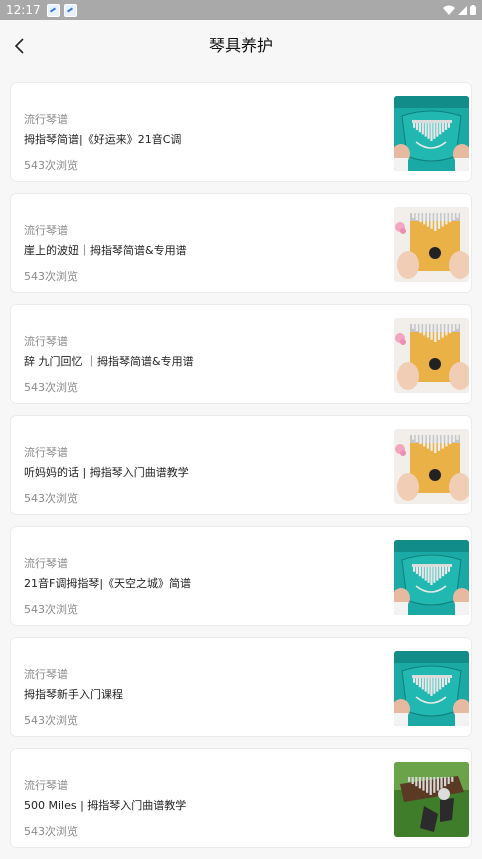  Describe the element at coordinates (241, 243) in the screenshot. I see `list-item: 流行琴谱 崖上的波妞｜拇指琴简谱&专用谱 543次浏览` at that location.